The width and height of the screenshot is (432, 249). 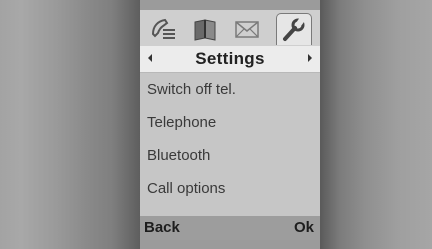 I want to click on page-title: Settings, so click(x=230, y=58).